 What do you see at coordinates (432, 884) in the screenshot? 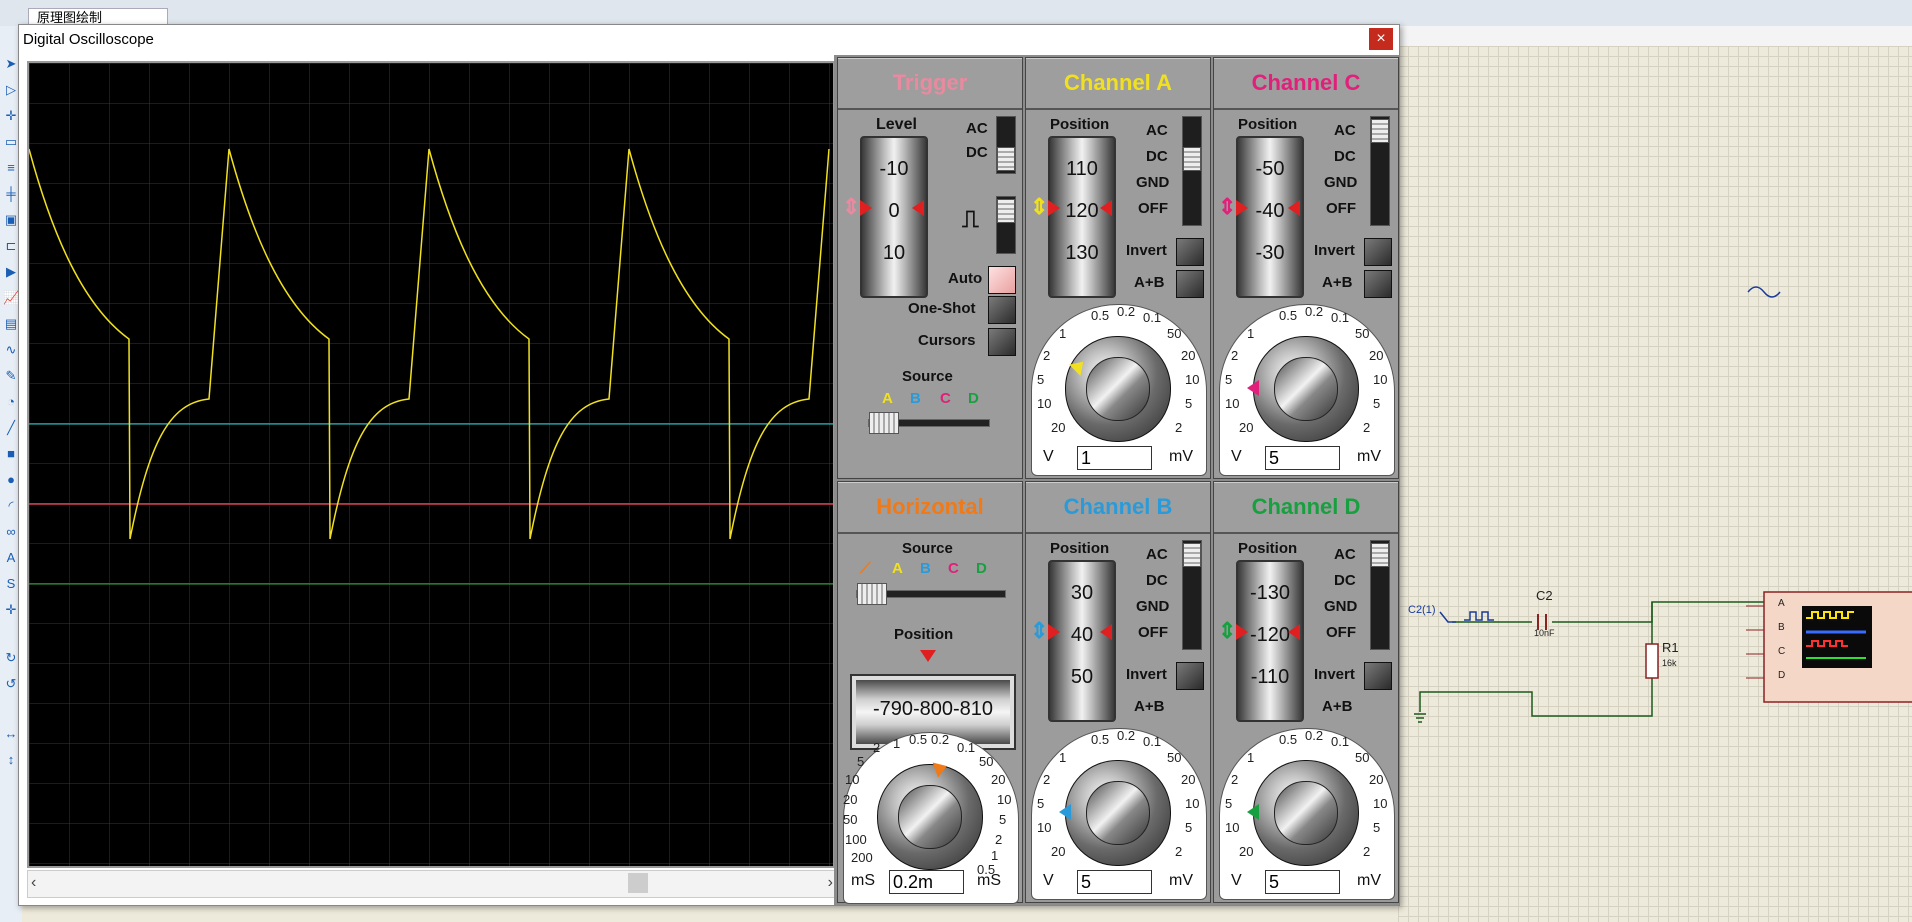
I see `horizontal-scrollbar: ‹ ›` at bounding box center [432, 884].